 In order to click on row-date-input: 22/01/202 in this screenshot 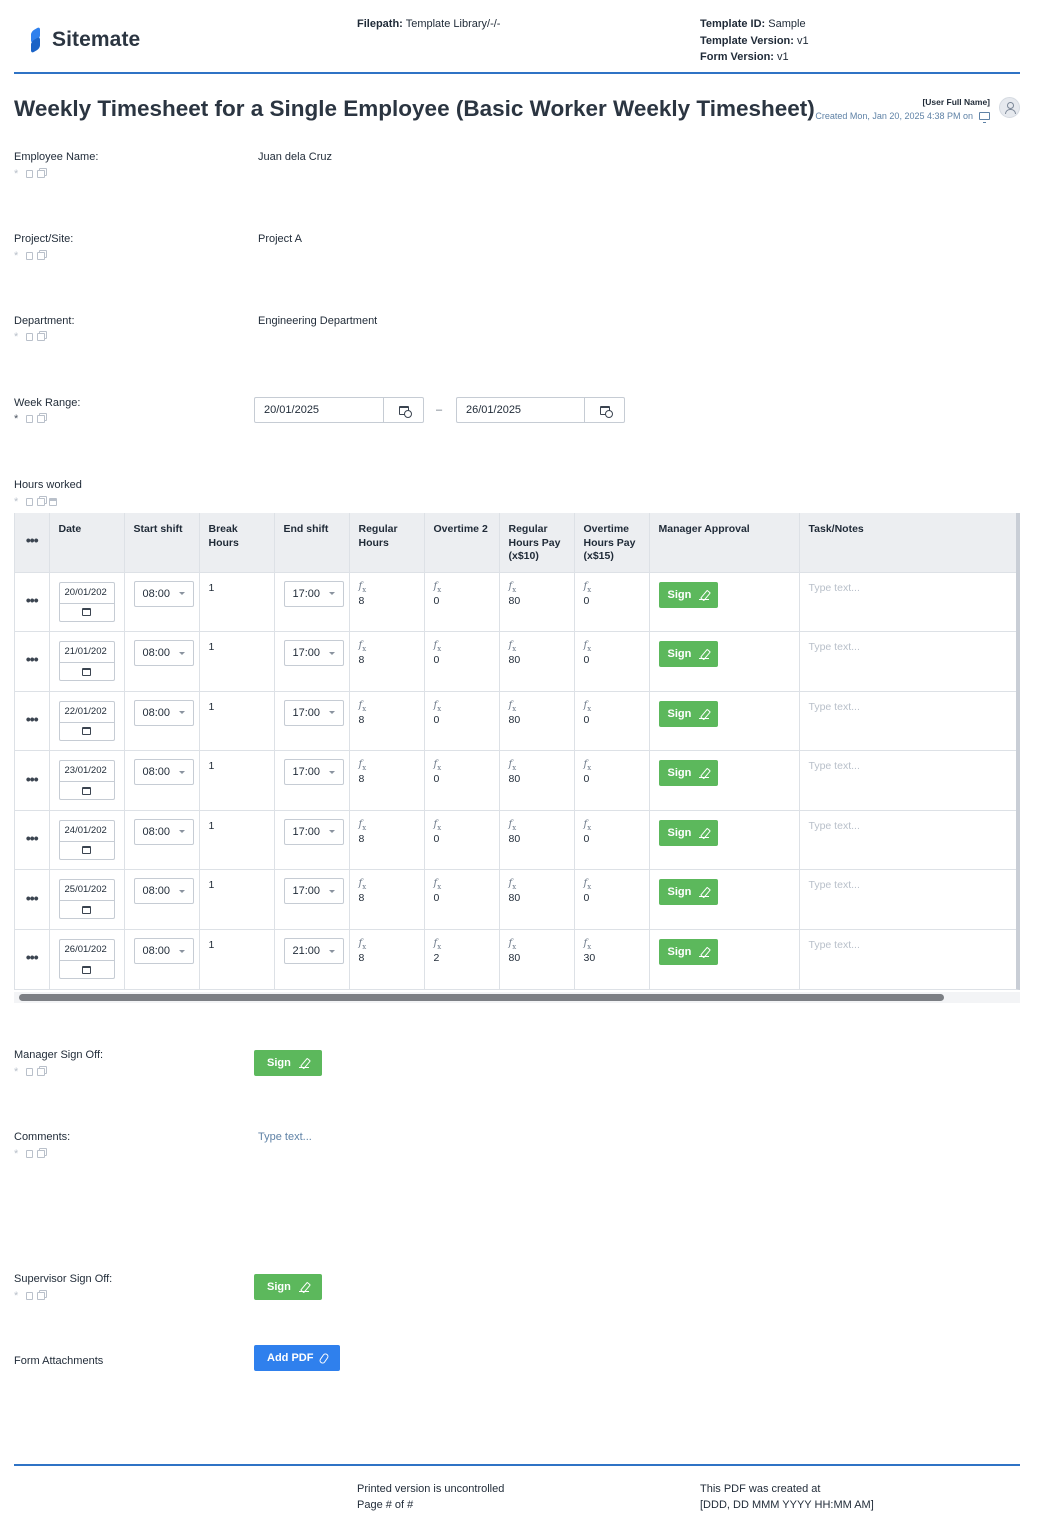, I will do `click(86, 720)`.